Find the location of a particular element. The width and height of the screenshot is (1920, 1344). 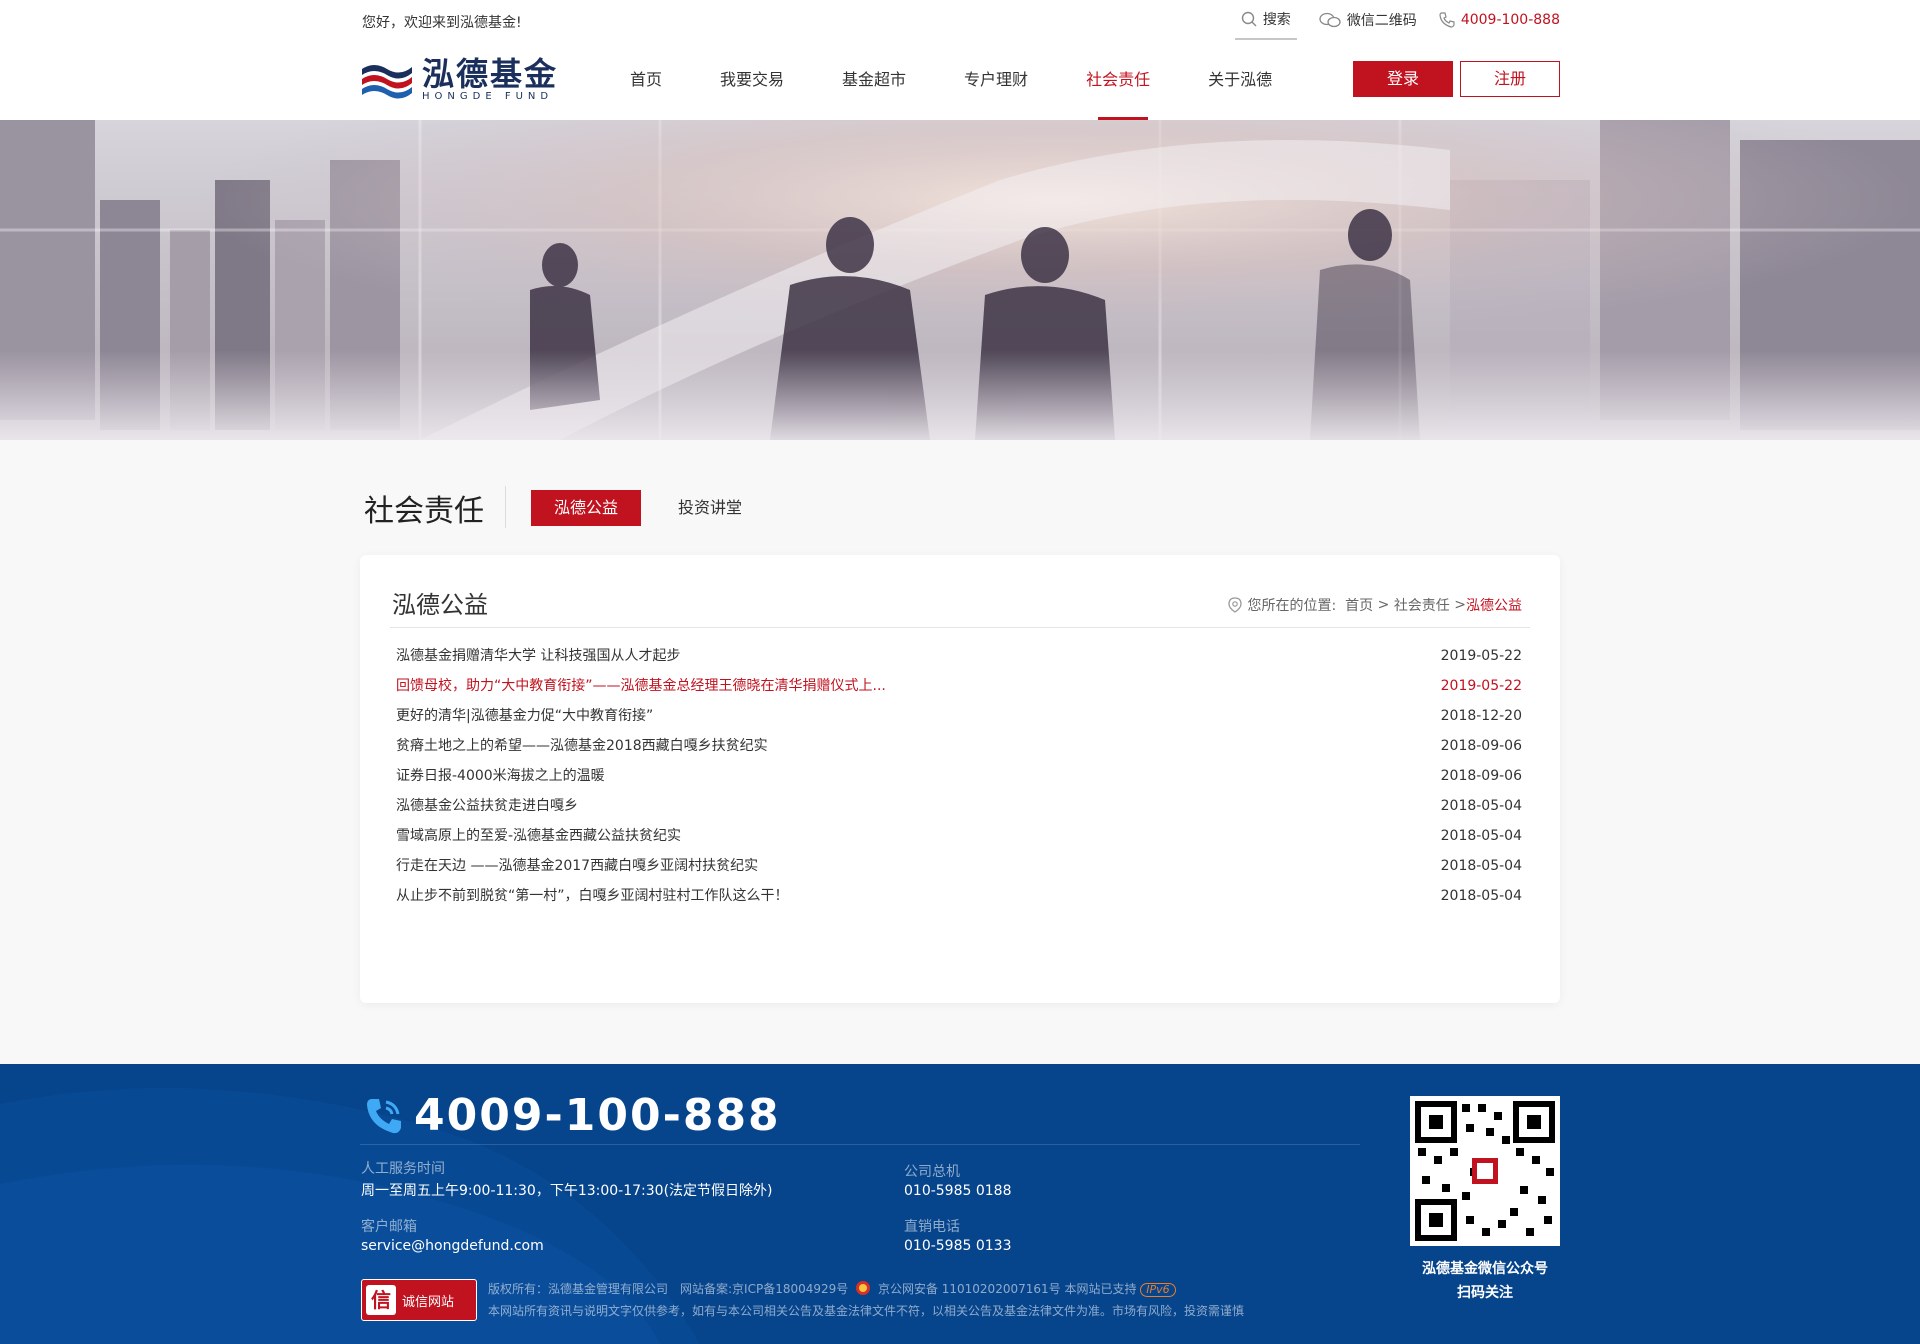

trust-icon: 信 is located at coordinates (381, 1300).